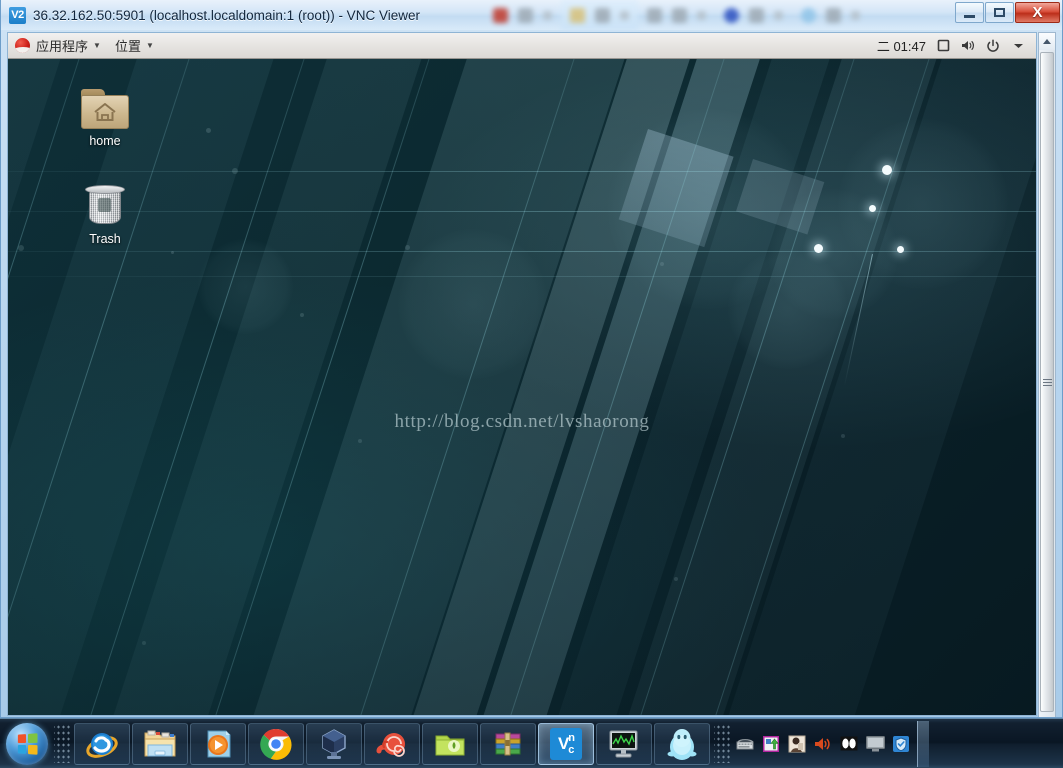 The width and height of the screenshot is (1063, 768). I want to click on taskbar-green-folder, so click(450, 743).